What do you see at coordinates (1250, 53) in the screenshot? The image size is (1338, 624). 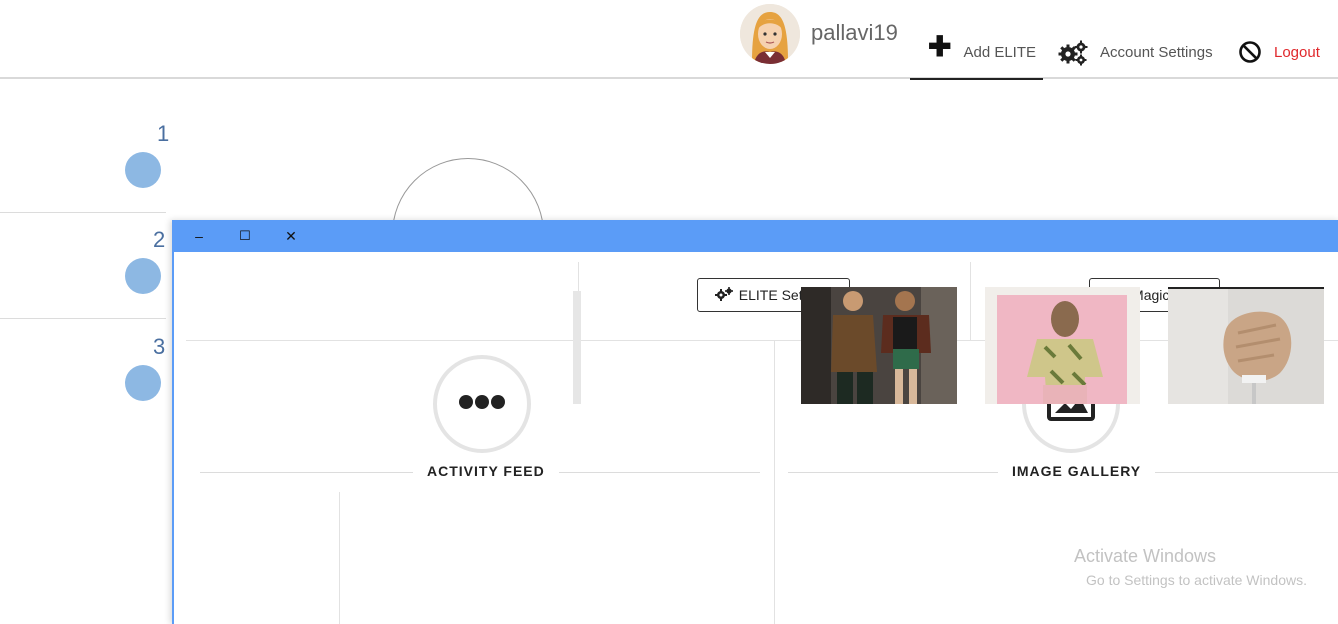 I see `ban-icon` at bounding box center [1250, 53].